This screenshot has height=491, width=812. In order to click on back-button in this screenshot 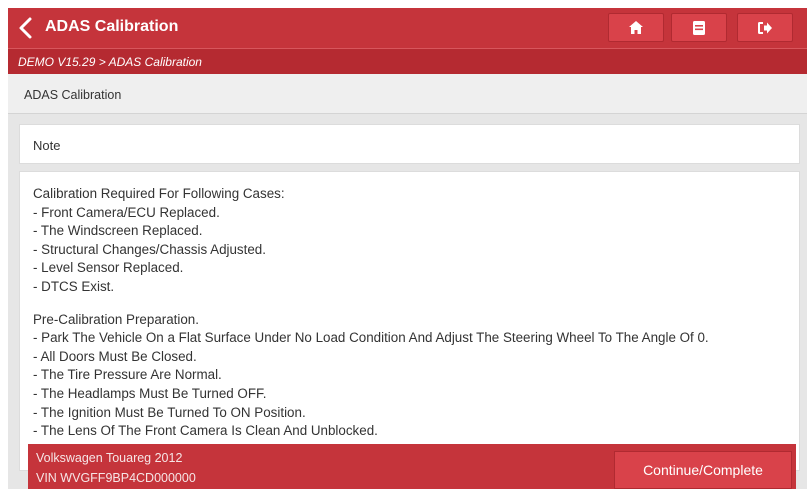, I will do `click(26, 28)`.